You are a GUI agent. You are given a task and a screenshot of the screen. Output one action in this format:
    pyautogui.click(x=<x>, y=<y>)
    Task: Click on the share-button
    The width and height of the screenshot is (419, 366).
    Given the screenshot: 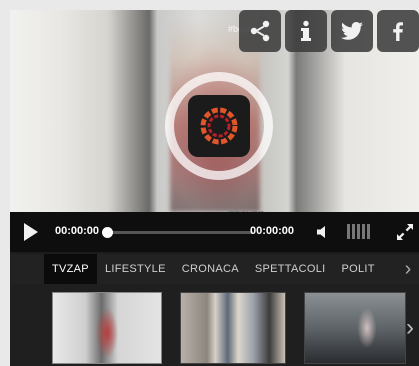 What is the action you would take?
    pyautogui.click(x=260, y=31)
    